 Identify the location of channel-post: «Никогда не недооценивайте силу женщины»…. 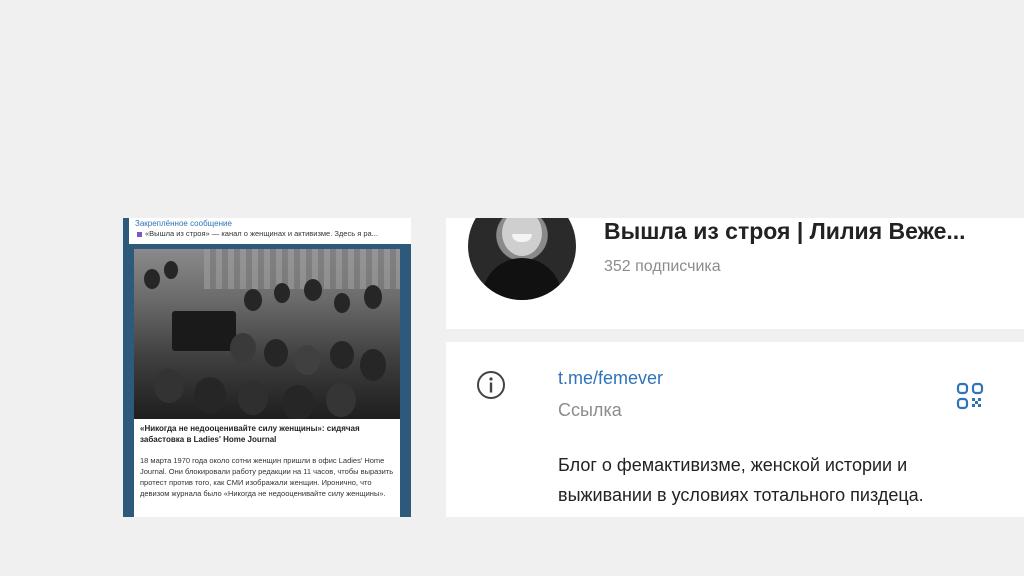
(267, 383).